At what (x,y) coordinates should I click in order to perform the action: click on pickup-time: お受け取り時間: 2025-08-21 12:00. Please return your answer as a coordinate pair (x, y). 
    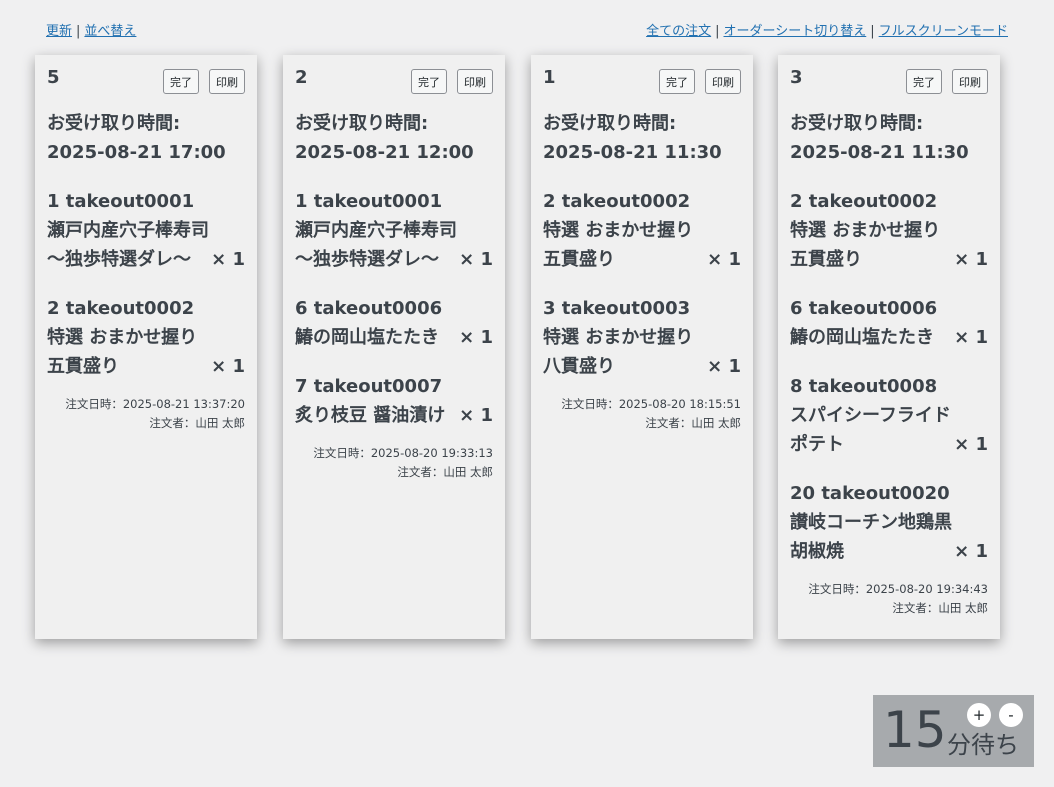
    Looking at the image, I should click on (394, 138).